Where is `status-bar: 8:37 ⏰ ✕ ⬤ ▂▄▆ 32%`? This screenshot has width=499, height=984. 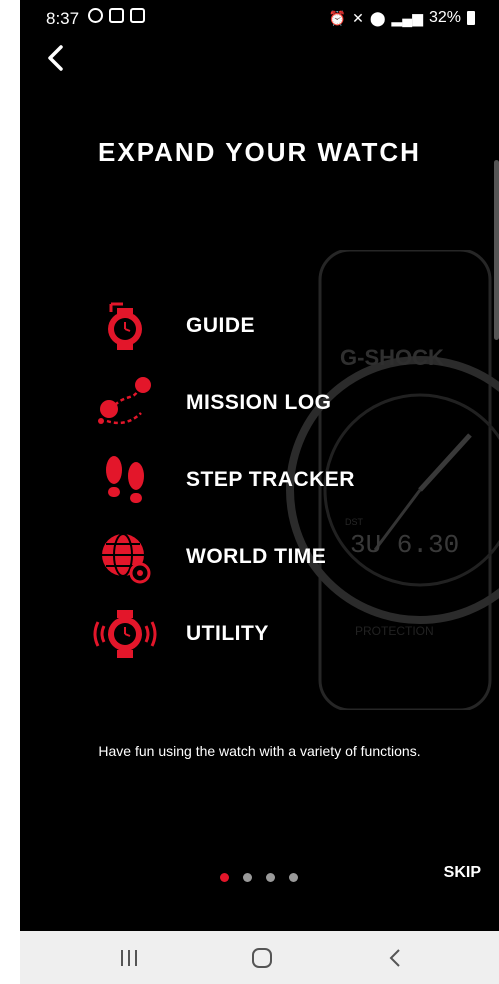 status-bar: 8:37 ⏰ ✕ ⬤ ▂▄▆ 32% is located at coordinates (259, 18).